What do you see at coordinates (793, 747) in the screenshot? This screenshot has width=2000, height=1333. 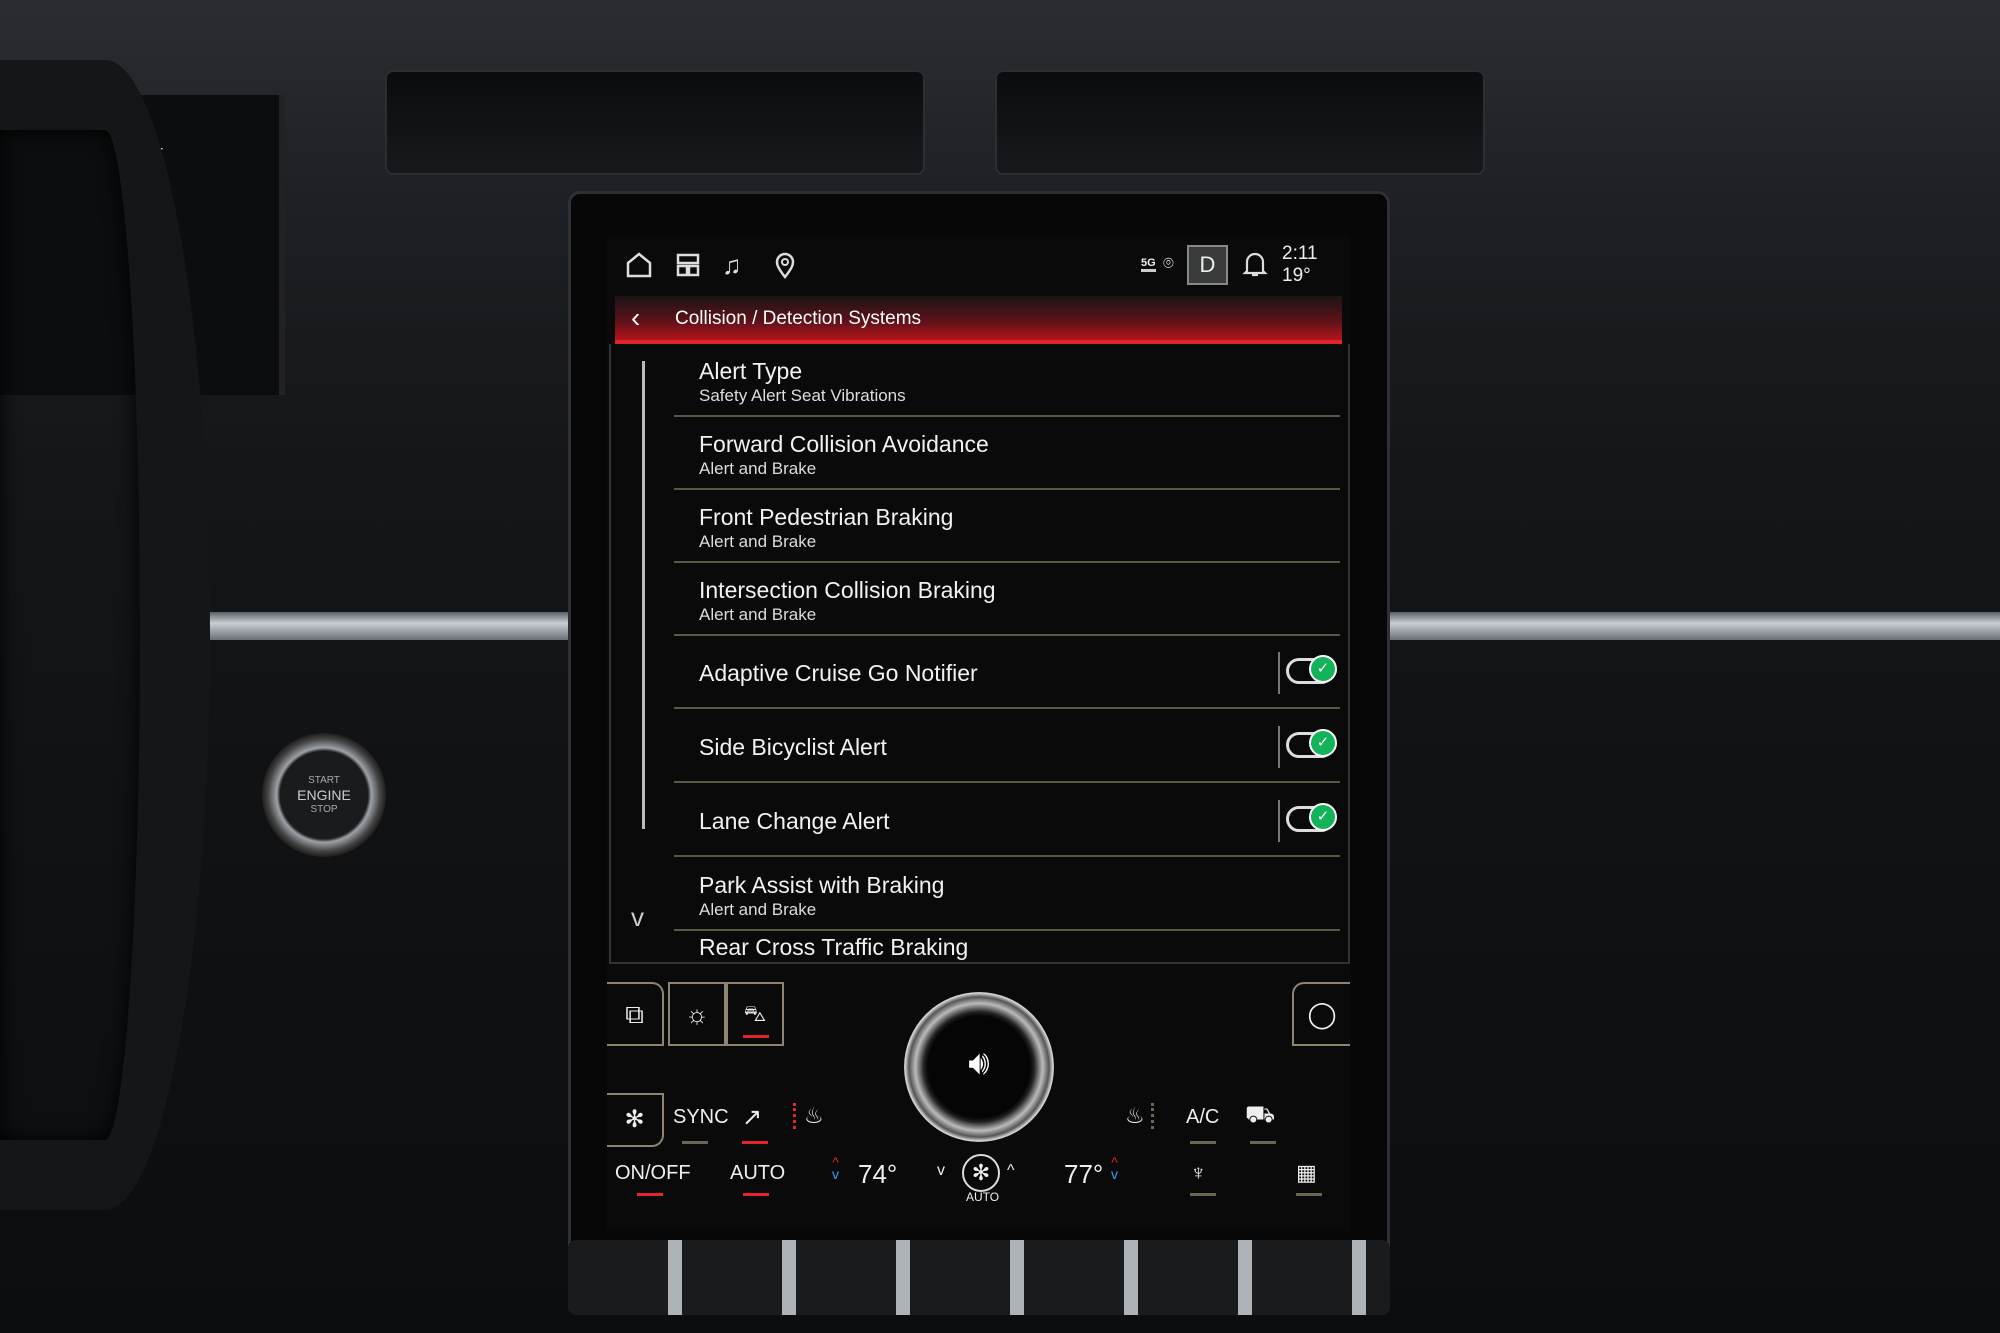 I see `item-title: Side Bicyclist Alert` at bounding box center [793, 747].